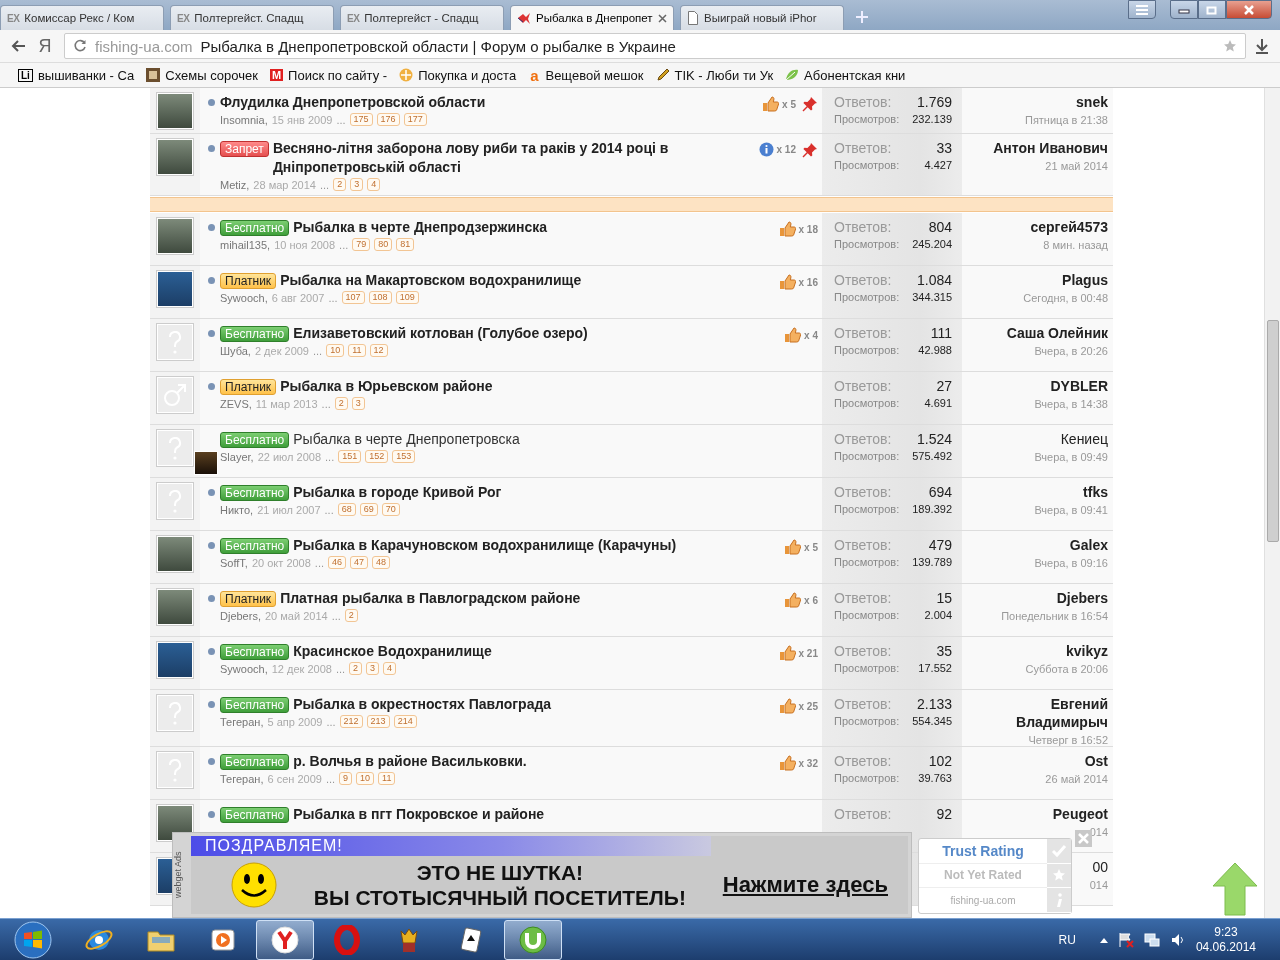 Image resolution: width=1280 pixels, height=960 pixels. What do you see at coordinates (944, 386) in the screenshot?
I see `replies-count: 27` at bounding box center [944, 386].